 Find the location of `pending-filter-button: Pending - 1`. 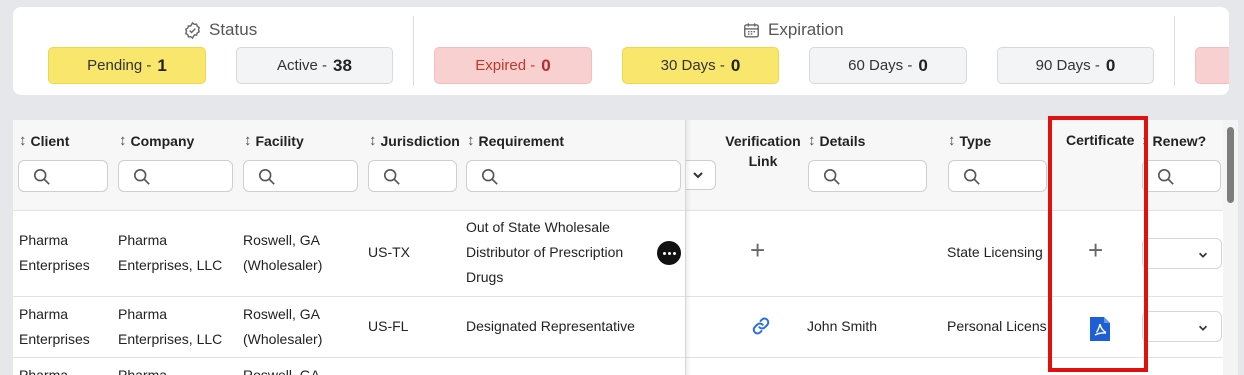

pending-filter-button: Pending - 1 is located at coordinates (127, 65).